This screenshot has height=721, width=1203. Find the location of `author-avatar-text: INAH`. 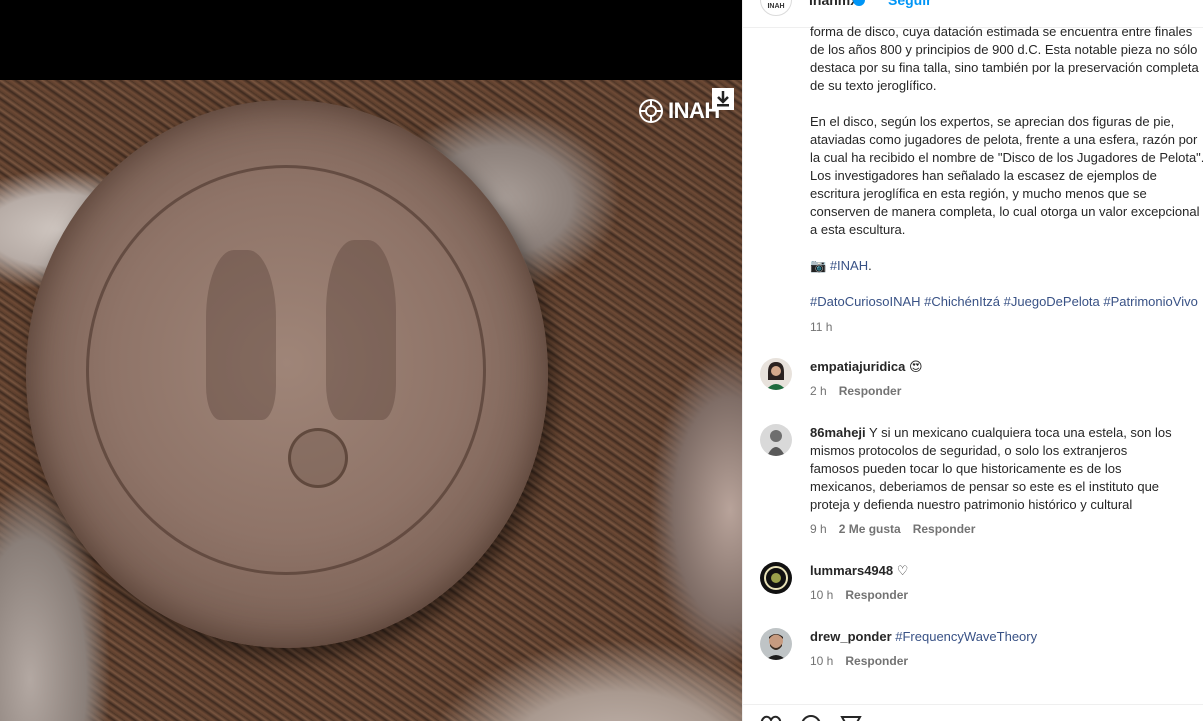

author-avatar-text: INAH is located at coordinates (776, 6).